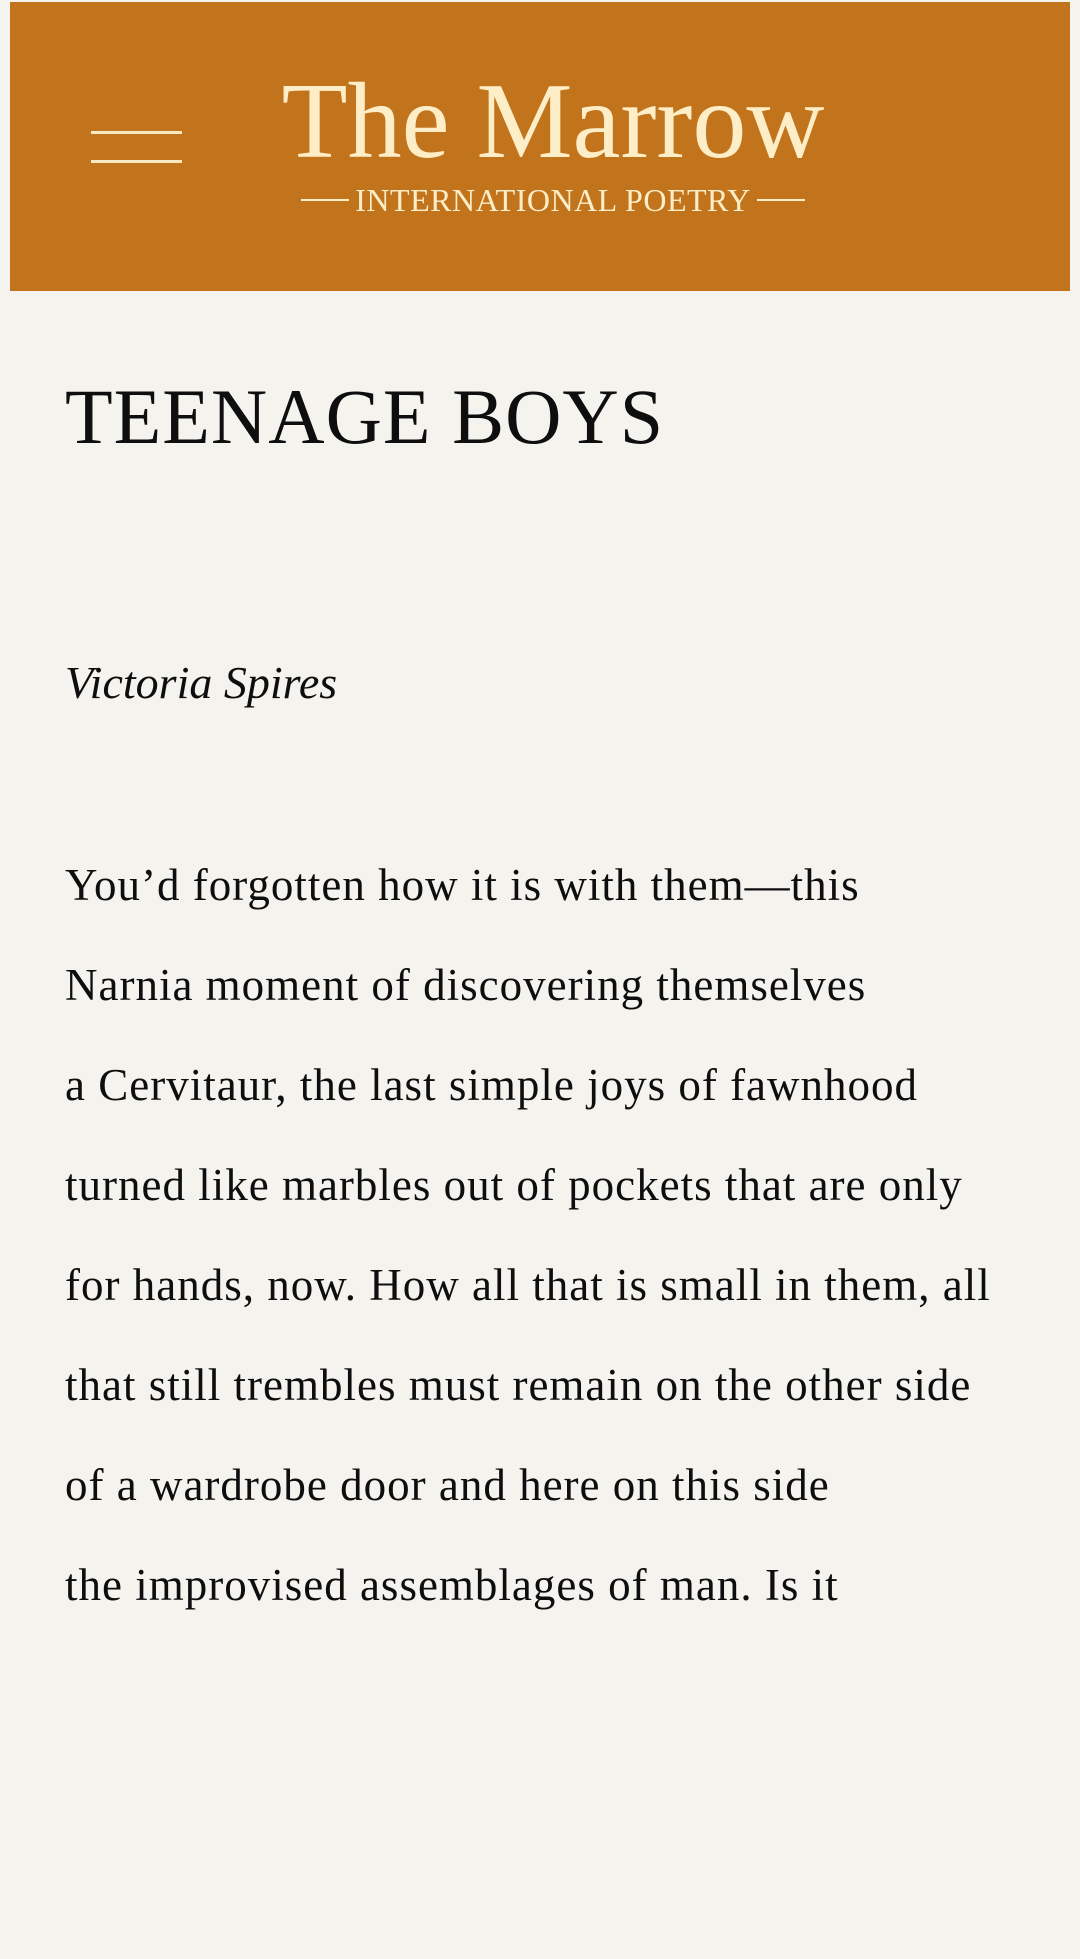  I want to click on hamburger-menu-icon, so click(132, 150).